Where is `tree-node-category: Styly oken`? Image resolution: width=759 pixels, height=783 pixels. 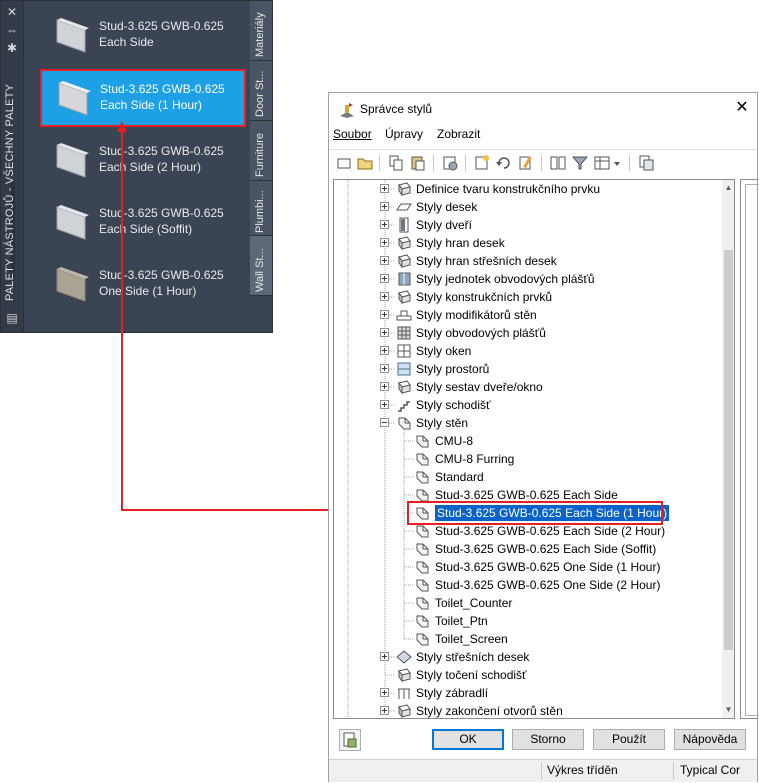 tree-node-category: Styly oken is located at coordinates (527, 351).